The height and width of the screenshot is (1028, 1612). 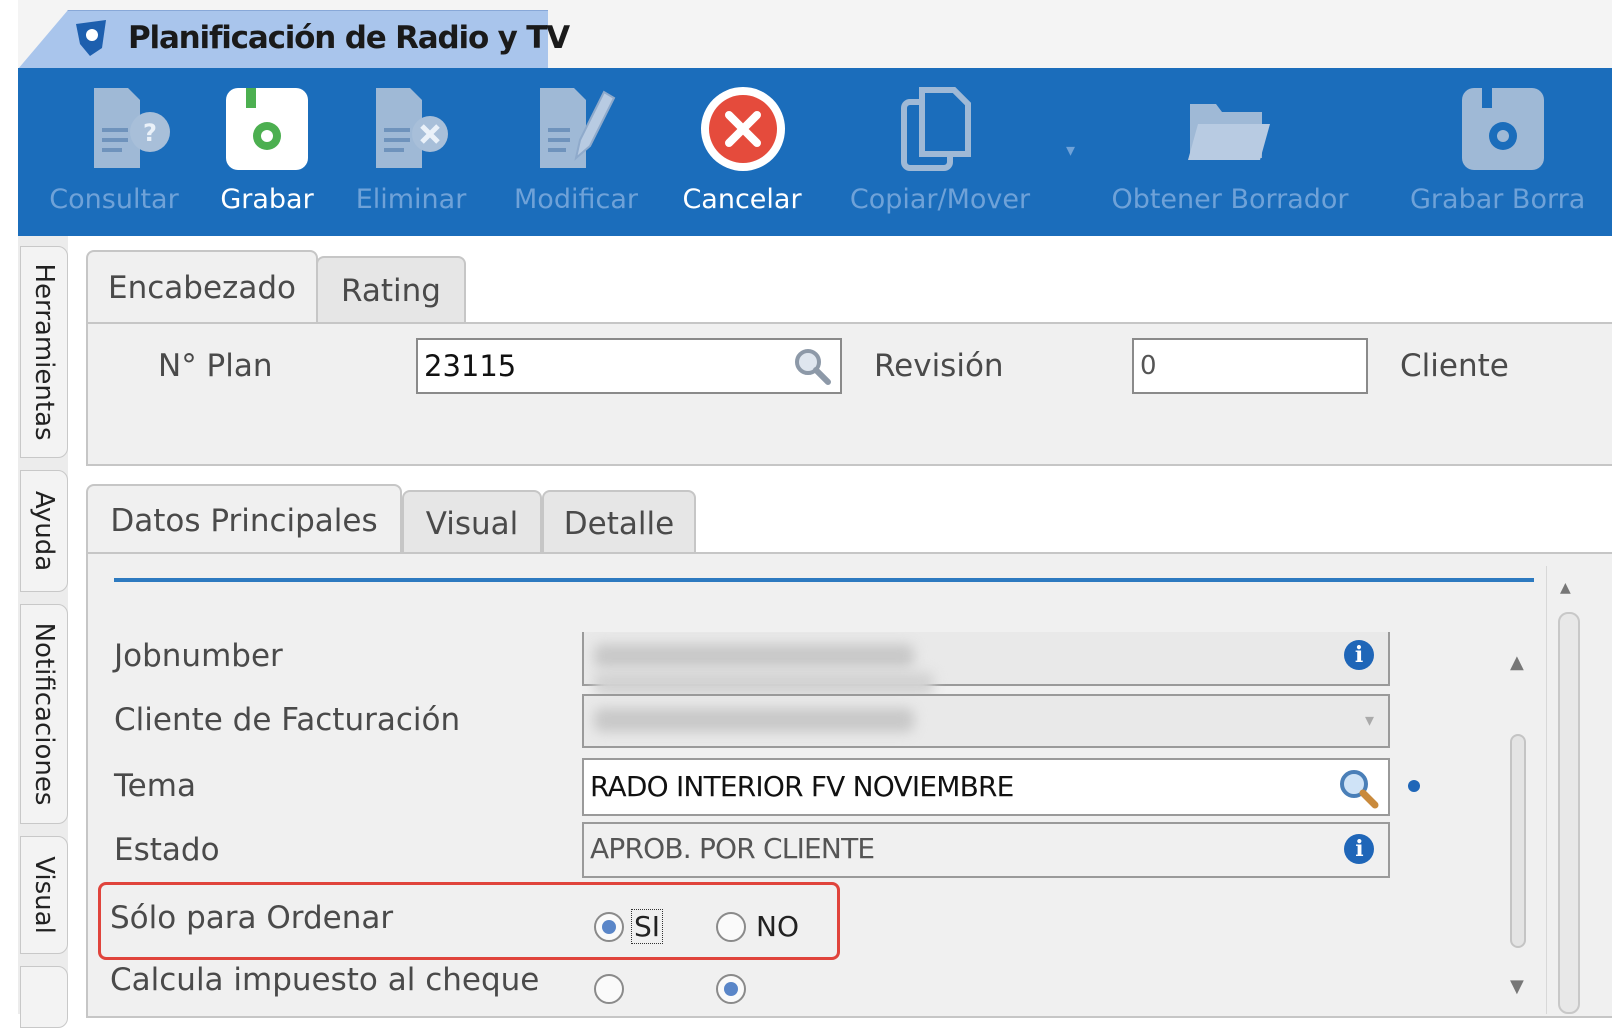 I want to click on side-tab-herramientas: Herramientas, so click(x=44, y=352).